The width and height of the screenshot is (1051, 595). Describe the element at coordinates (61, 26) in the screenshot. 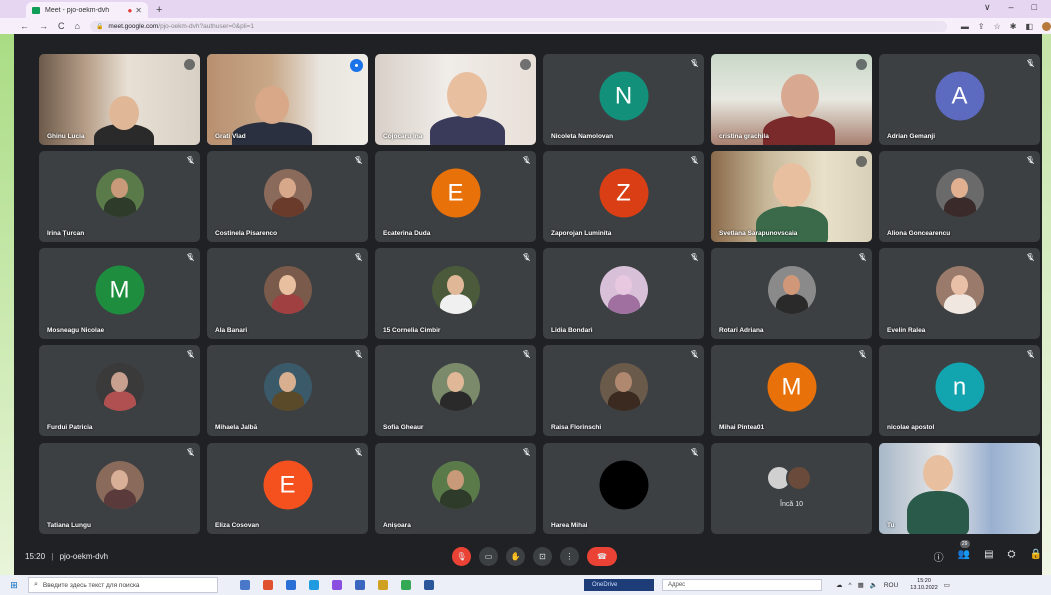

I see `reload-button: C` at that location.